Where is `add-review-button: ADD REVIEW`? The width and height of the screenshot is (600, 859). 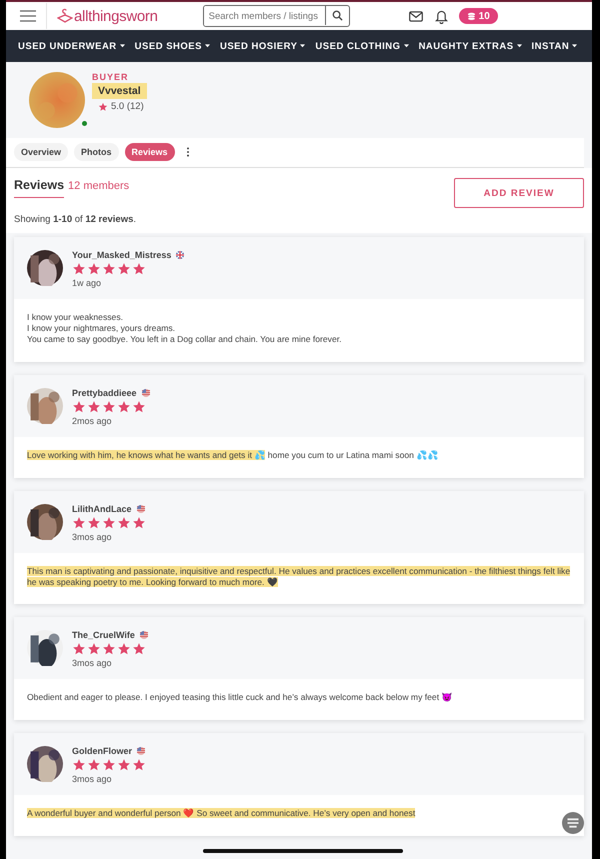
add-review-button: ADD REVIEW is located at coordinates (519, 193).